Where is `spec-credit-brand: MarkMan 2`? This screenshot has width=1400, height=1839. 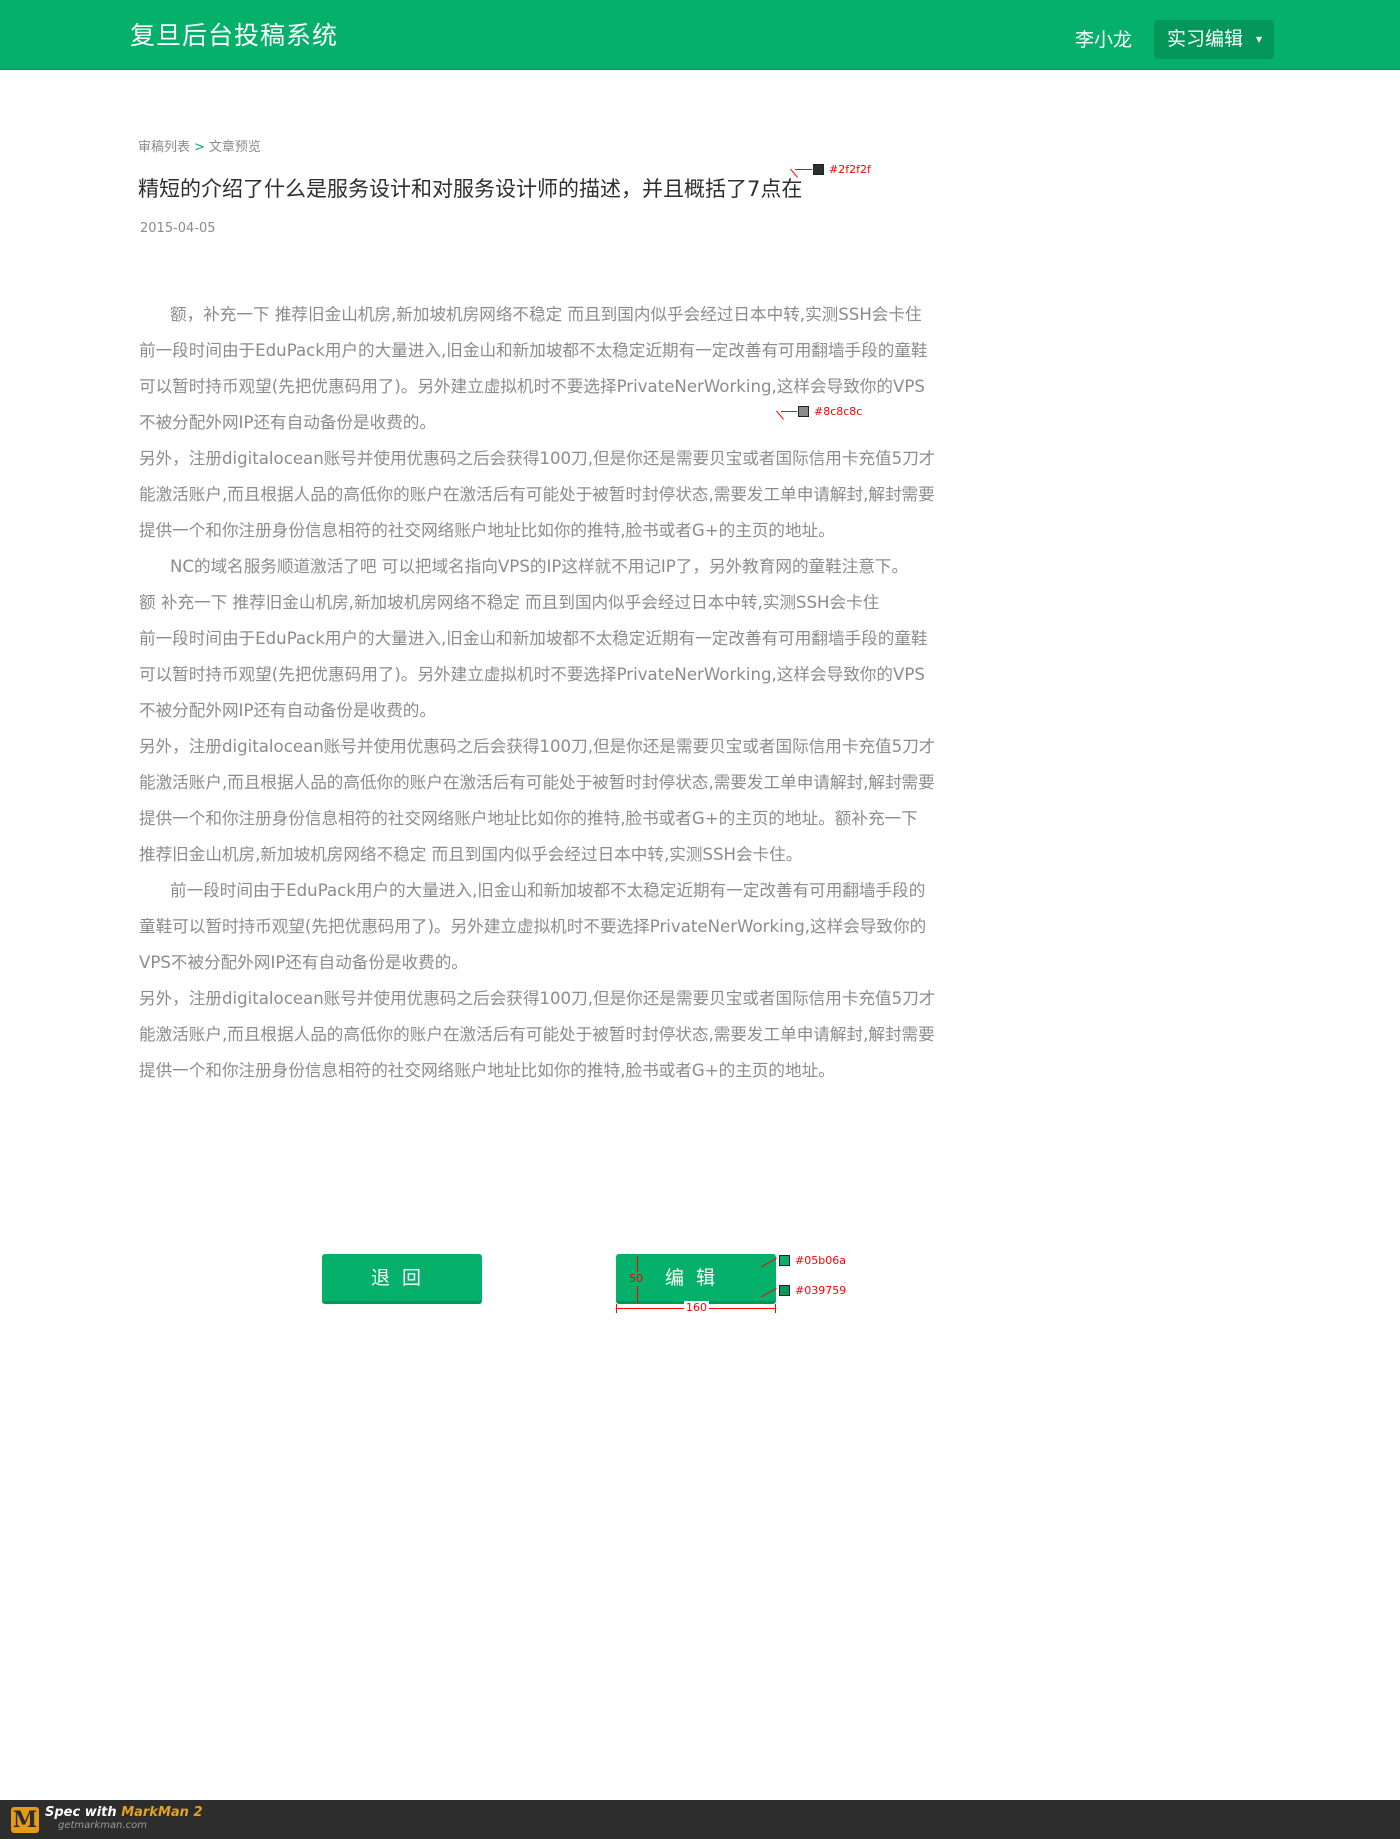 spec-credit-brand: MarkMan 2 is located at coordinates (162, 1812).